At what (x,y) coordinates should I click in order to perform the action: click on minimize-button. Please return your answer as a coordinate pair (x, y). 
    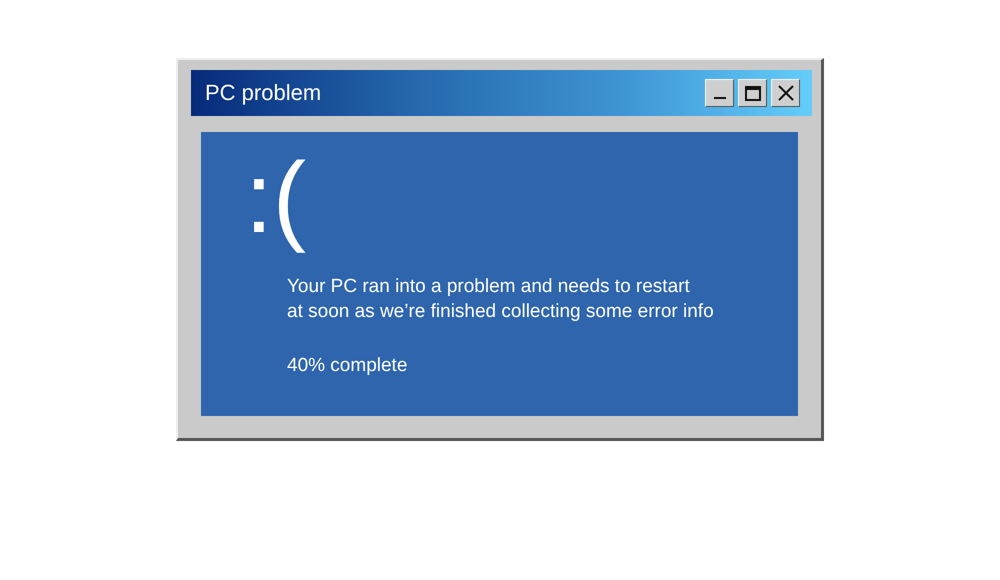
    Looking at the image, I should click on (719, 93).